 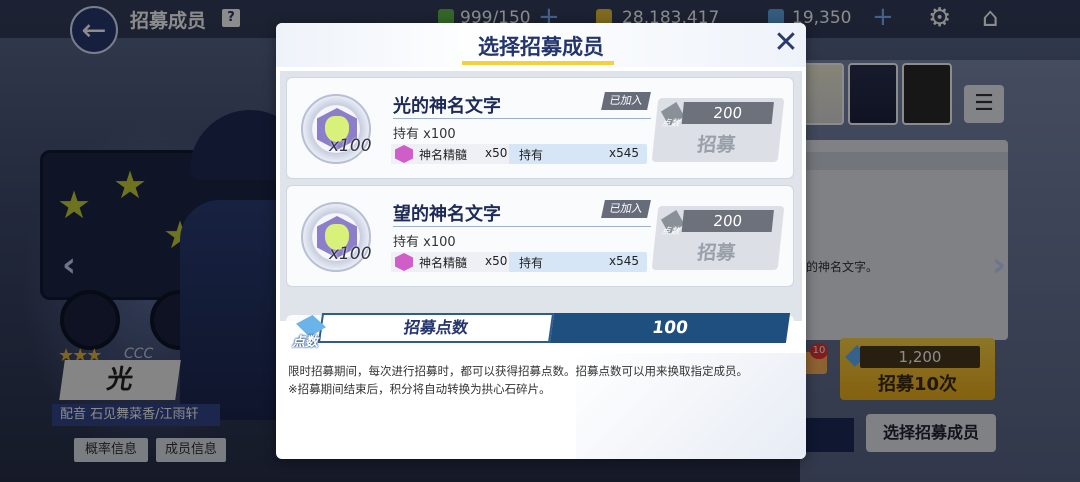 I want to click on close-icon: ✕, so click(x=786, y=43).